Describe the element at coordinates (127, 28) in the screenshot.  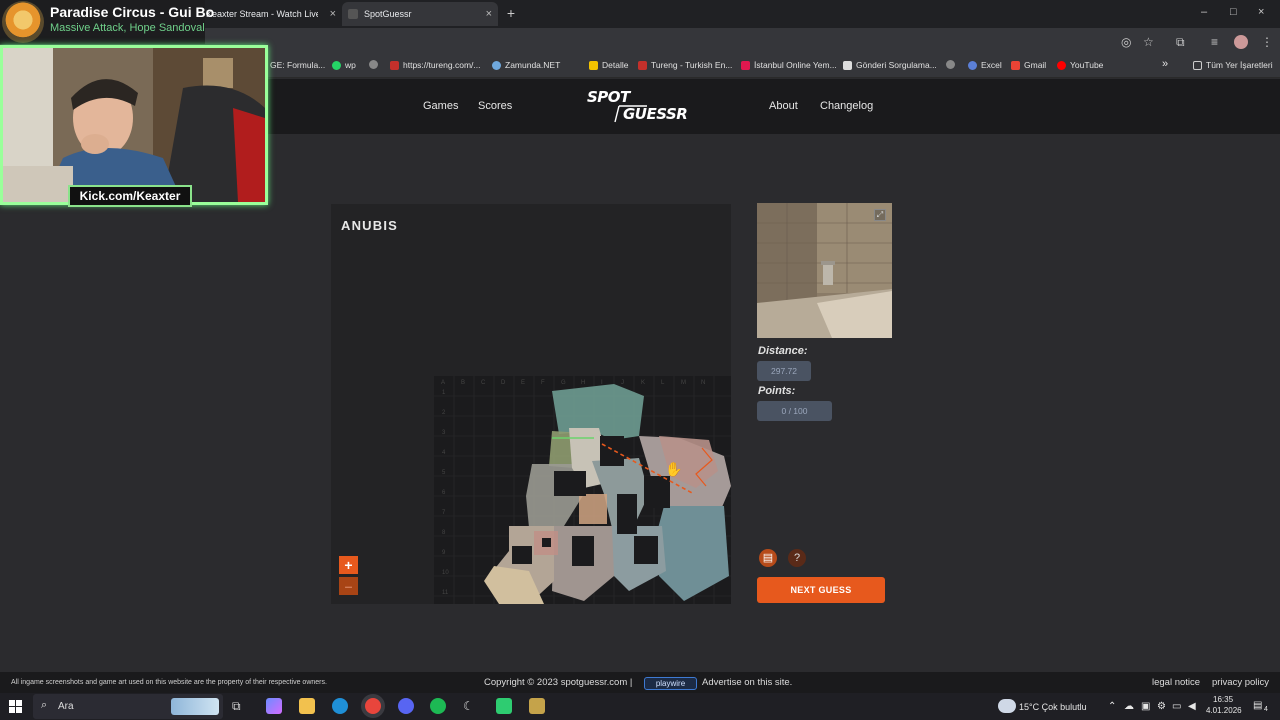
I see `now-playing-artist: Massive Attack, Hope Sandoval` at that location.